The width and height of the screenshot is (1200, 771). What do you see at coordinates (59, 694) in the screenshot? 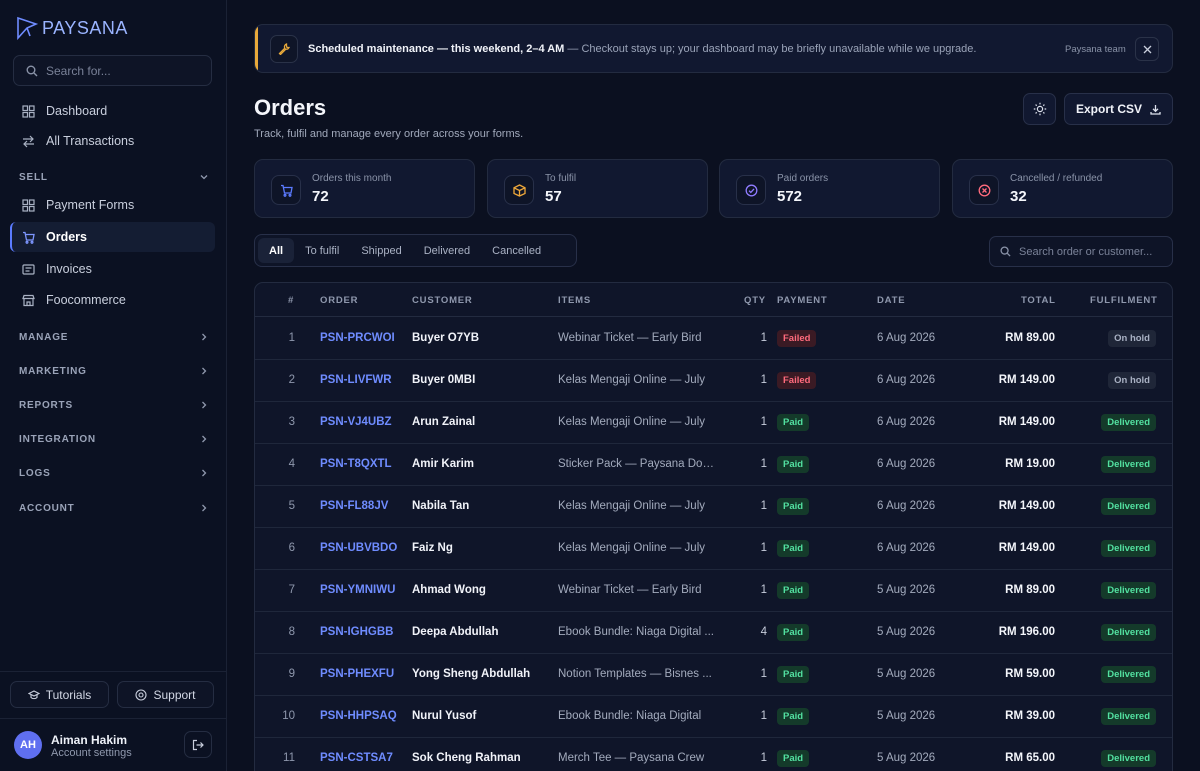
I see `tutorials-button: Tutorials` at bounding box center [59, 694].